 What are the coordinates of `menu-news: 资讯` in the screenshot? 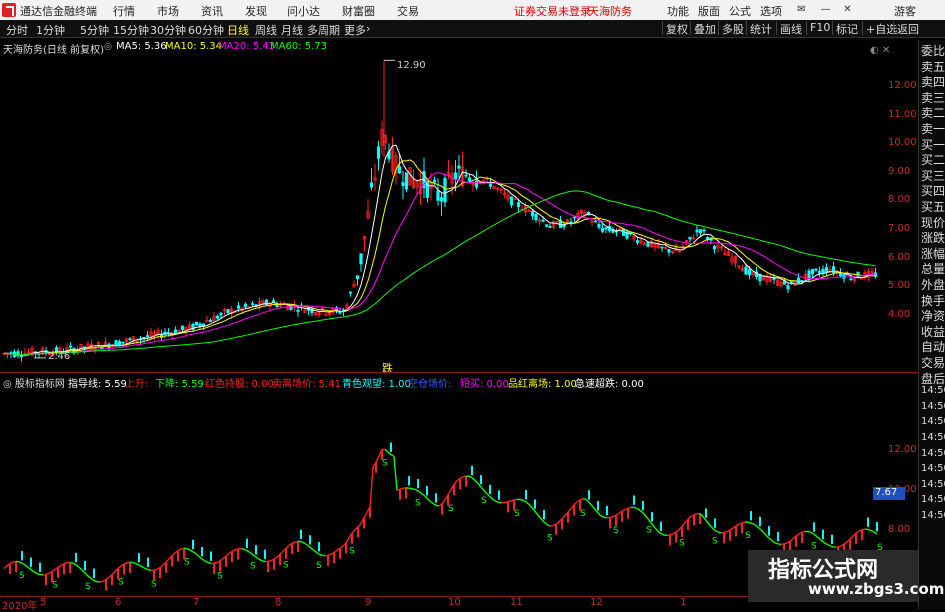 It's located at (212, 11).